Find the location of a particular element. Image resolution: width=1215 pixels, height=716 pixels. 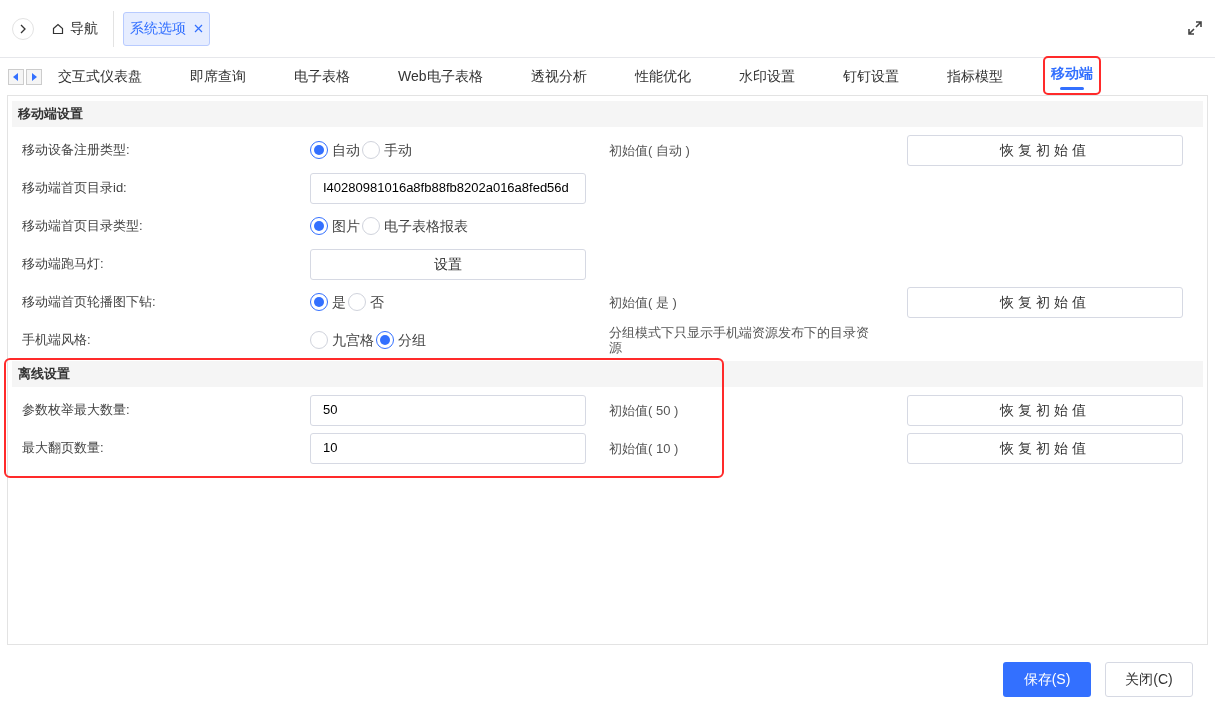

input-field: 50 is located at coordinates (448, 410).